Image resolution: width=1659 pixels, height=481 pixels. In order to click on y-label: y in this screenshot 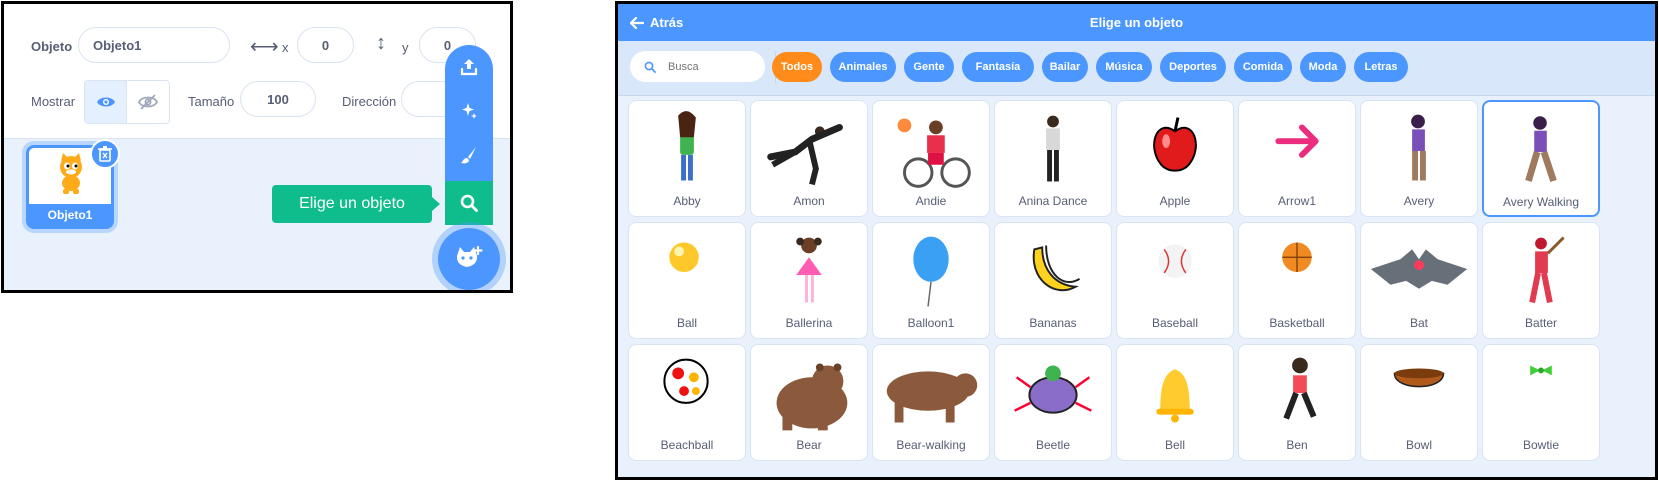, I will do `click(405, 47)`.